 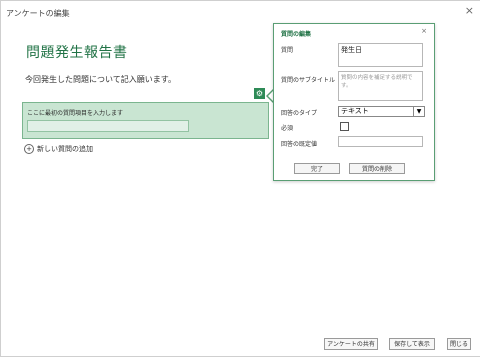 What do you see at coordinates (380, 55) in the screenshot?
I see `question-field: 発生日` at bounding box center [380, 55].